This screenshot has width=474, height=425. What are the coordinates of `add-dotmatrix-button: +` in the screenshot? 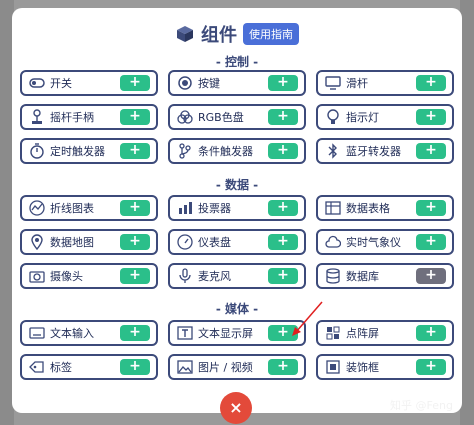 It's located at (431, 333).